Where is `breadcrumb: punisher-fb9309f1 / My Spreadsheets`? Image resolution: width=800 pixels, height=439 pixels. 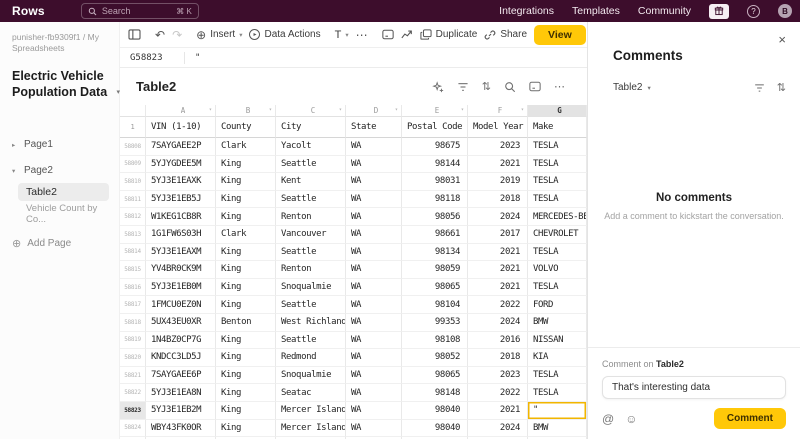
breadcrumb: punisher-fb9309f1 / My Spreadsheets is located at coordinates (61, 43).